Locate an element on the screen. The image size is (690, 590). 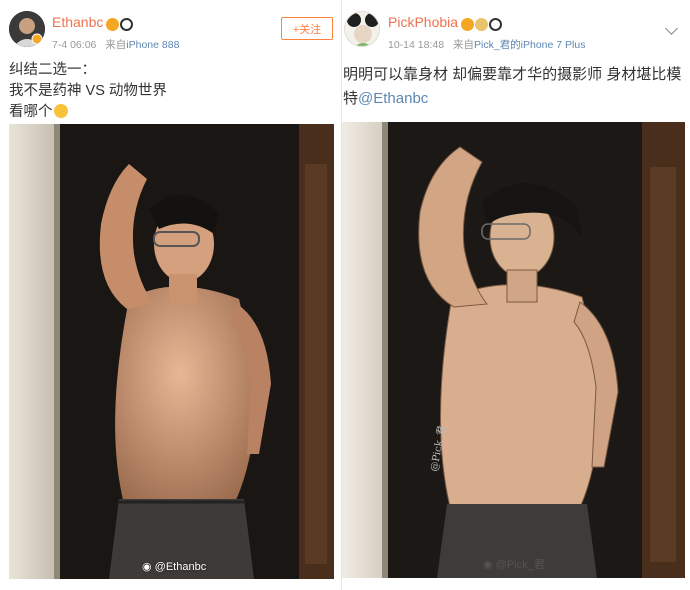
timestamp: 7-4 06:06 is located at coordinates (74, 45).